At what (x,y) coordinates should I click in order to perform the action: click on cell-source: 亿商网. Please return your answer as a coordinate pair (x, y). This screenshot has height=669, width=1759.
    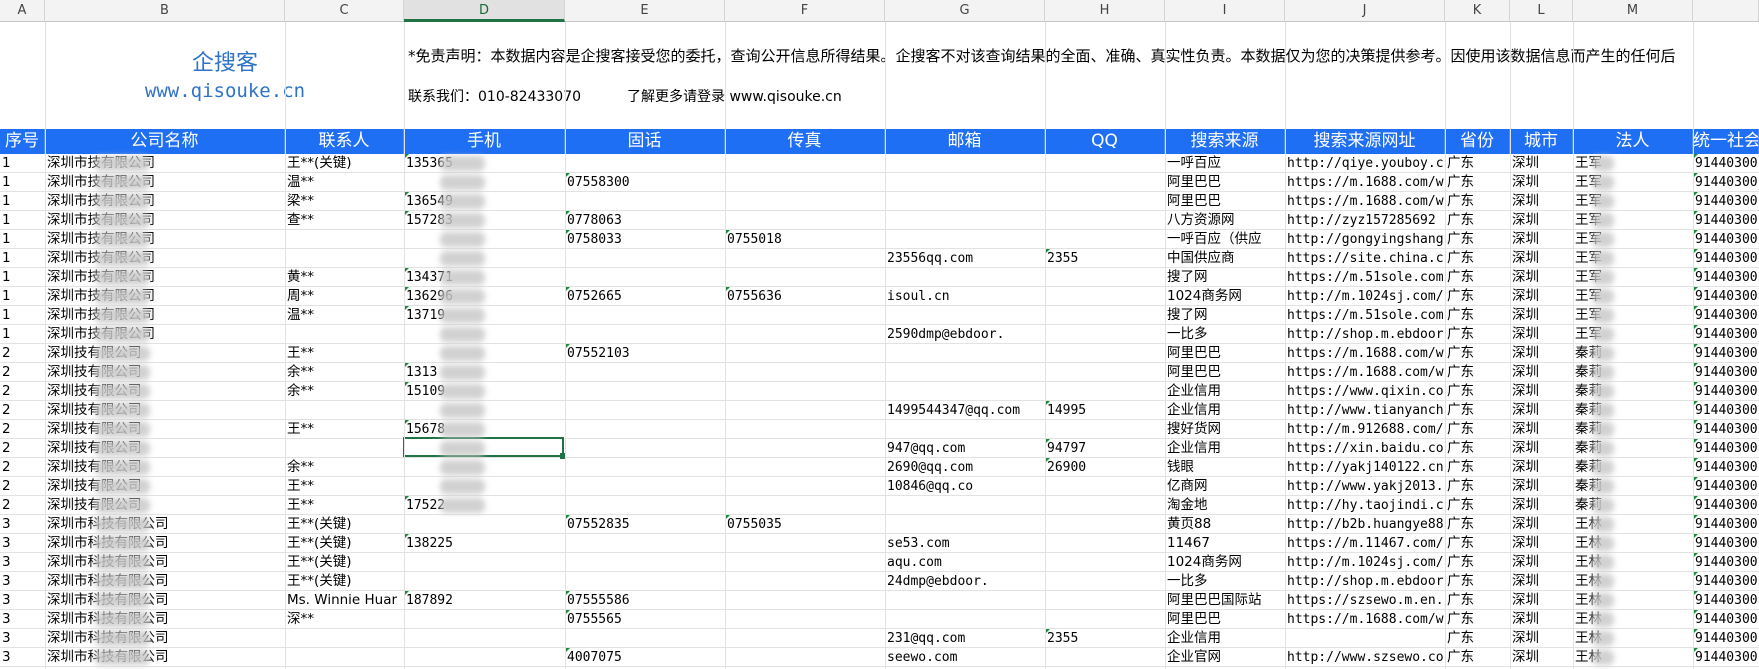
    Looking at the image, I should click on (1225, 486).